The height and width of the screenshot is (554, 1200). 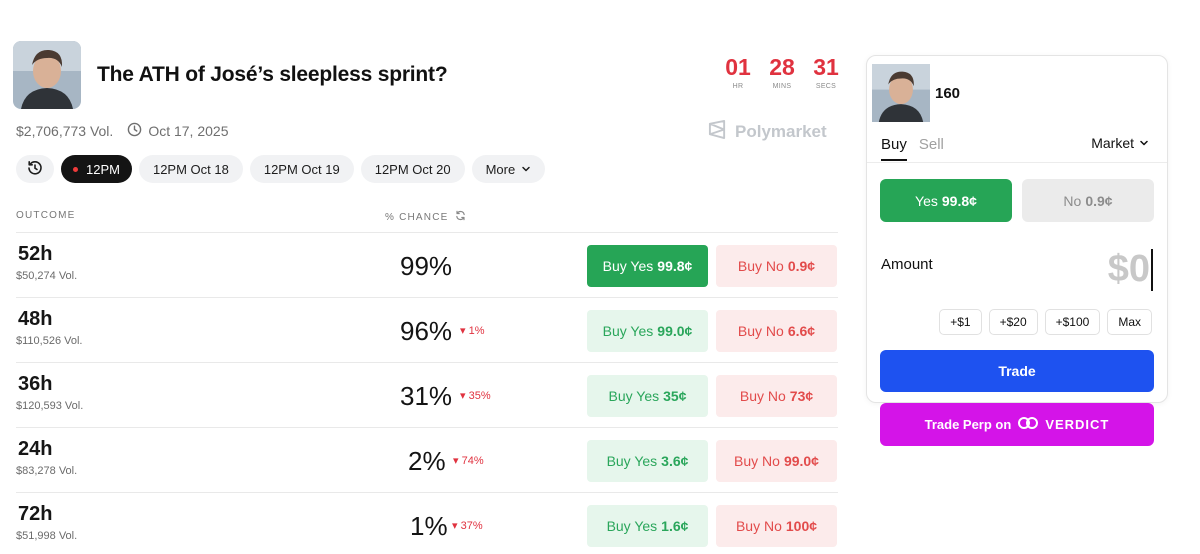 I want to click on history-filter-button, so click(x=35, y=169).